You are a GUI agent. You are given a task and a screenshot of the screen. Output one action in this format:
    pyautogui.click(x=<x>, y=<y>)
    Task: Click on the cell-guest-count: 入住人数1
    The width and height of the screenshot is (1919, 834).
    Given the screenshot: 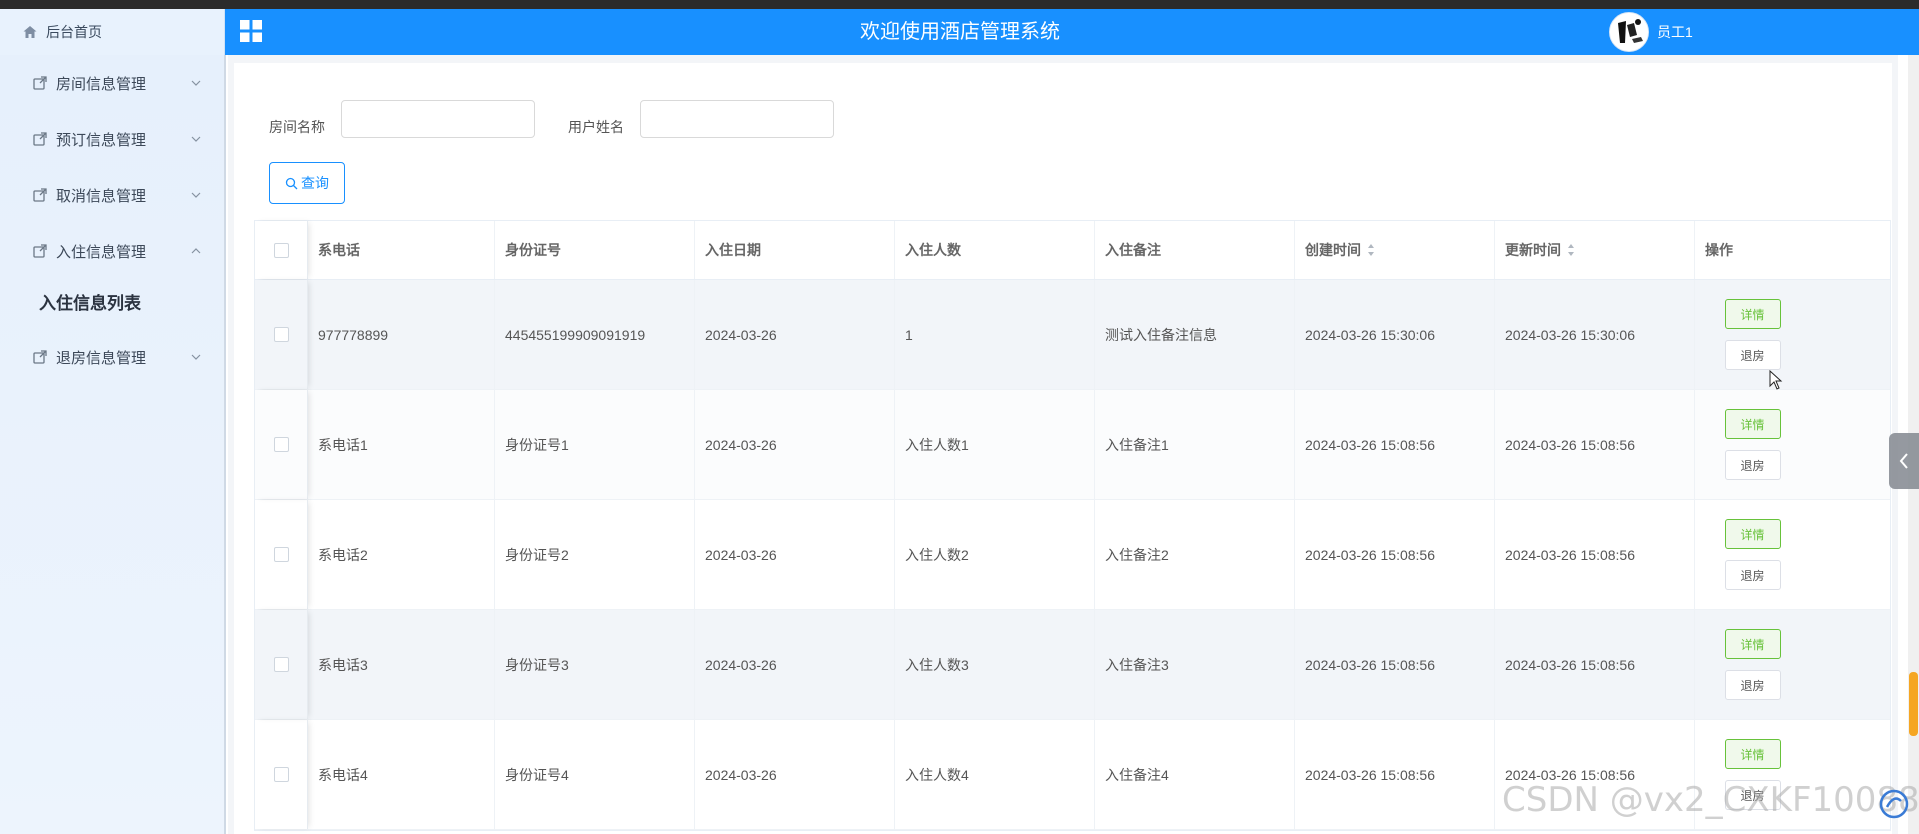 What is the action you would take?
    pyautogui.click(x=995, y=444)
    